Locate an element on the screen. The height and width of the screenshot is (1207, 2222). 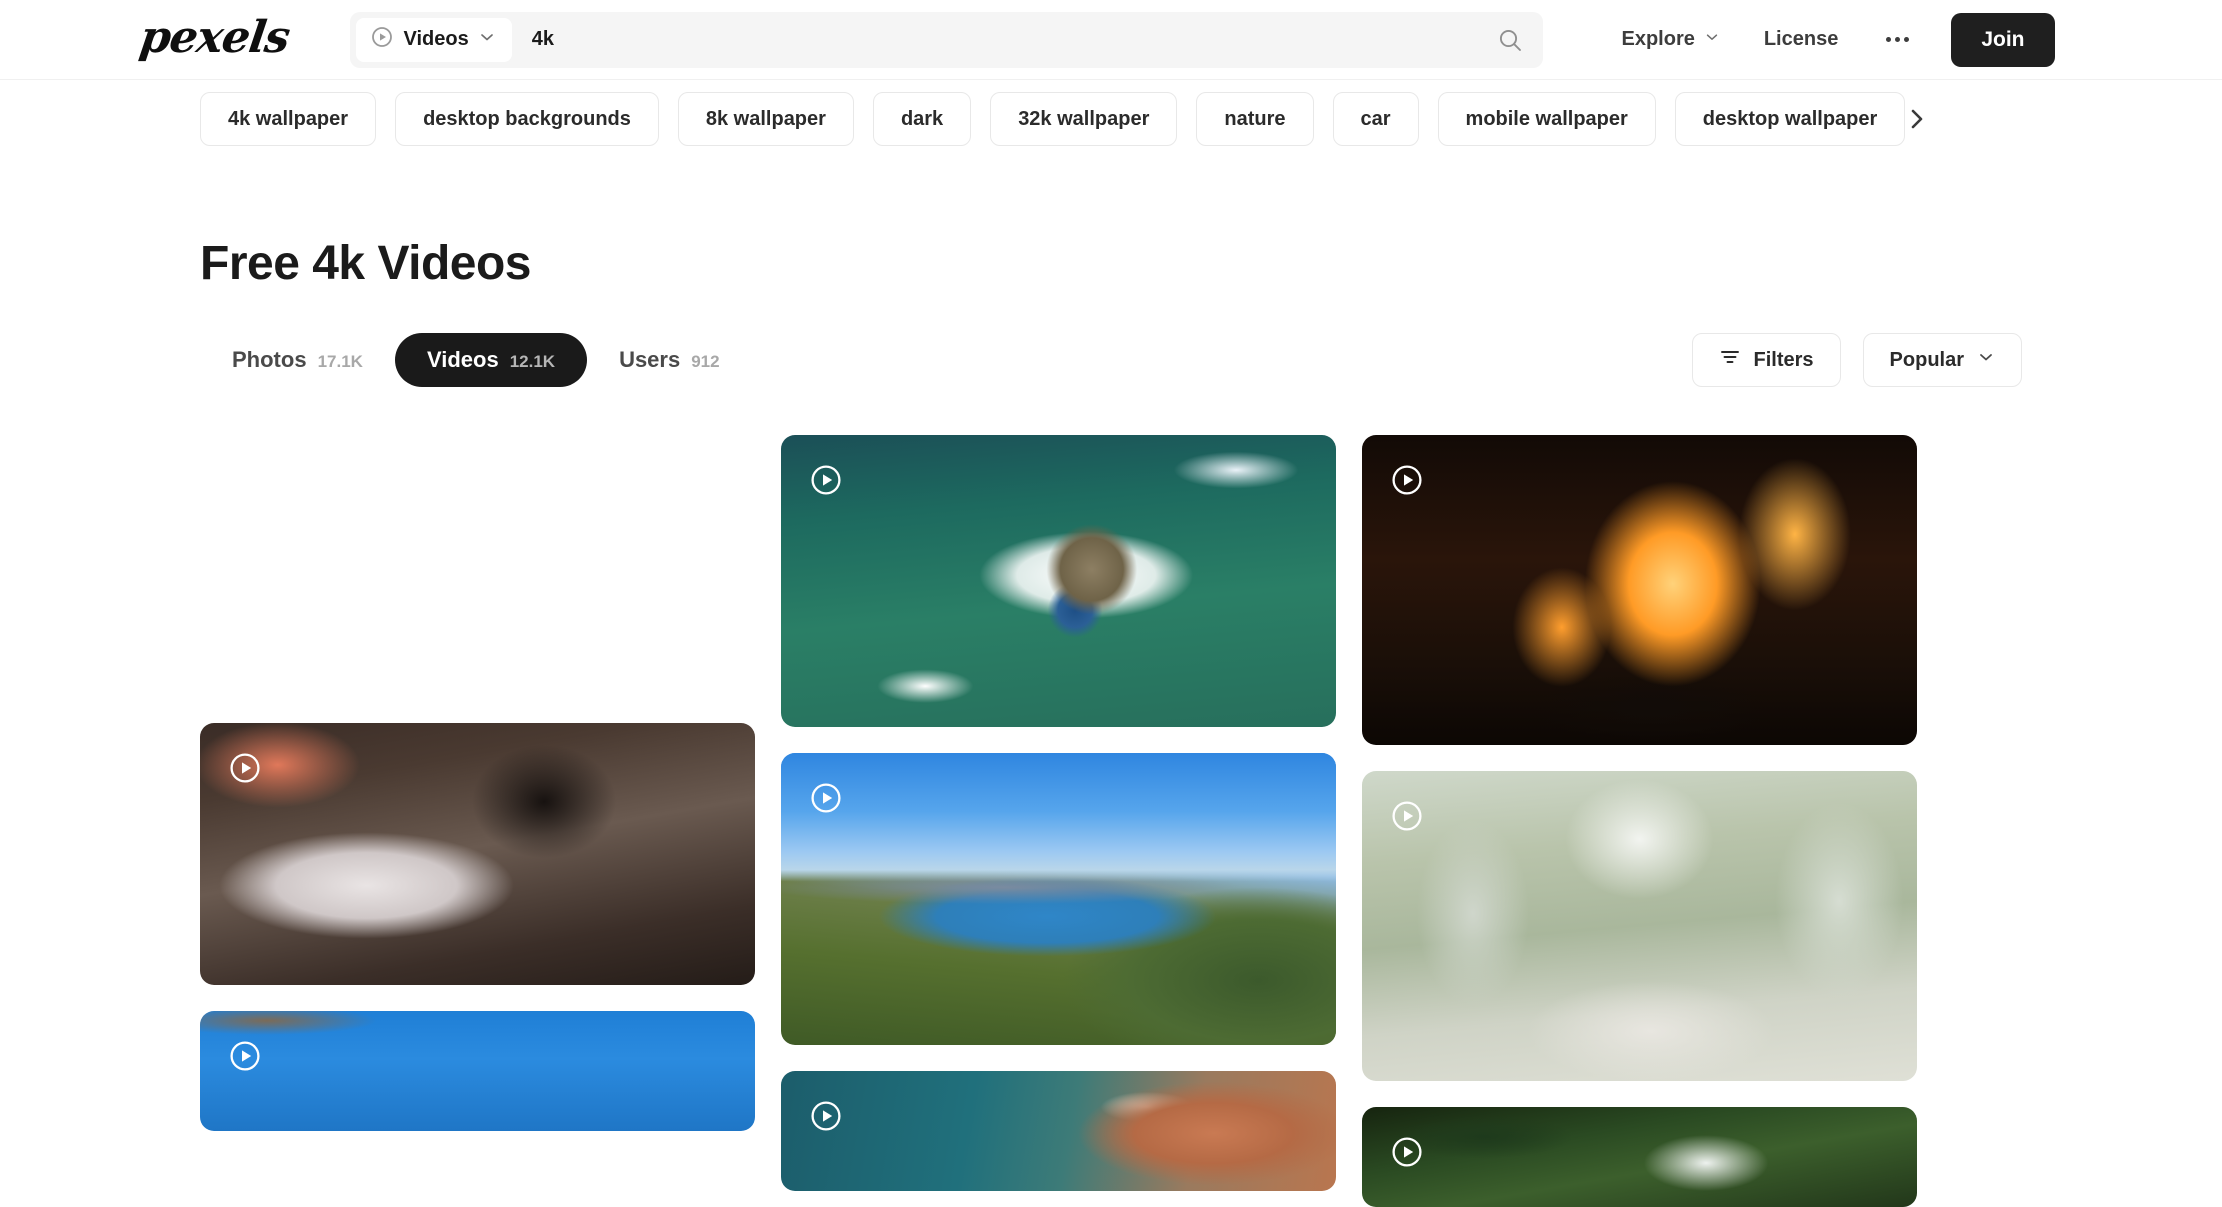
tab-count: 912 is located at coordinates (705, 361).